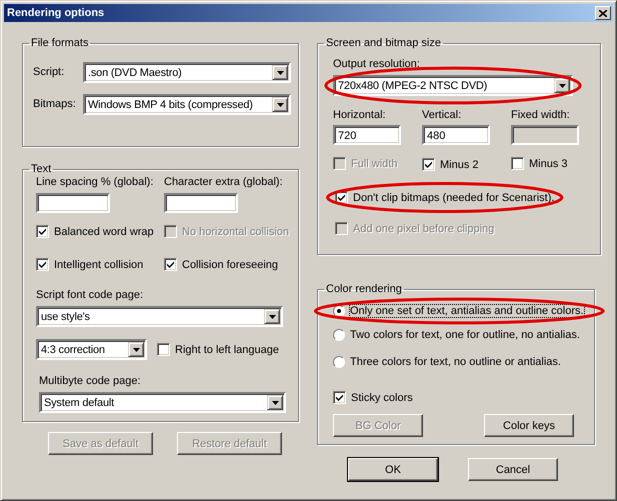  What do you see at coordinates (48, 72) in the screenshot?
I see `field-label: Script:` at bounding box center [48, 72].